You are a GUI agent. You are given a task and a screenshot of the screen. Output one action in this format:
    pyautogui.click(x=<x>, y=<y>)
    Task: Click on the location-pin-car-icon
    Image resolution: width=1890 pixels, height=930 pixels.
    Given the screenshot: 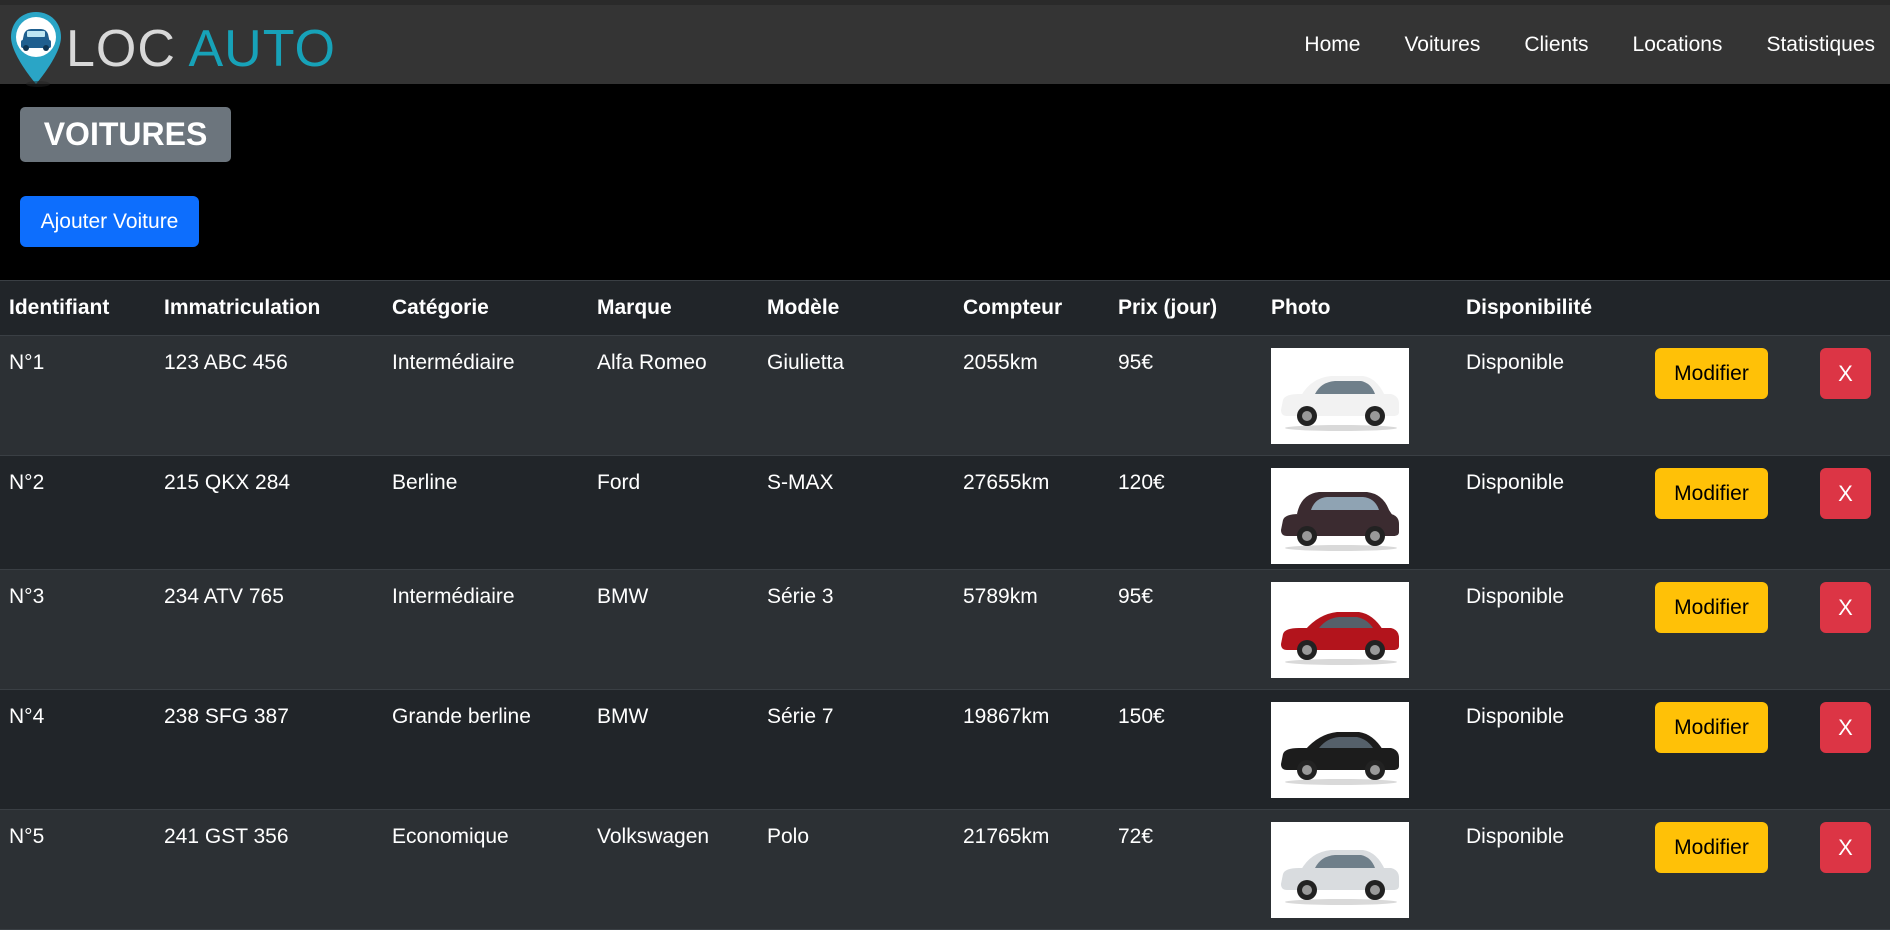 What is the action you would take?
    pyautogui.click(x=36, y=49)
    